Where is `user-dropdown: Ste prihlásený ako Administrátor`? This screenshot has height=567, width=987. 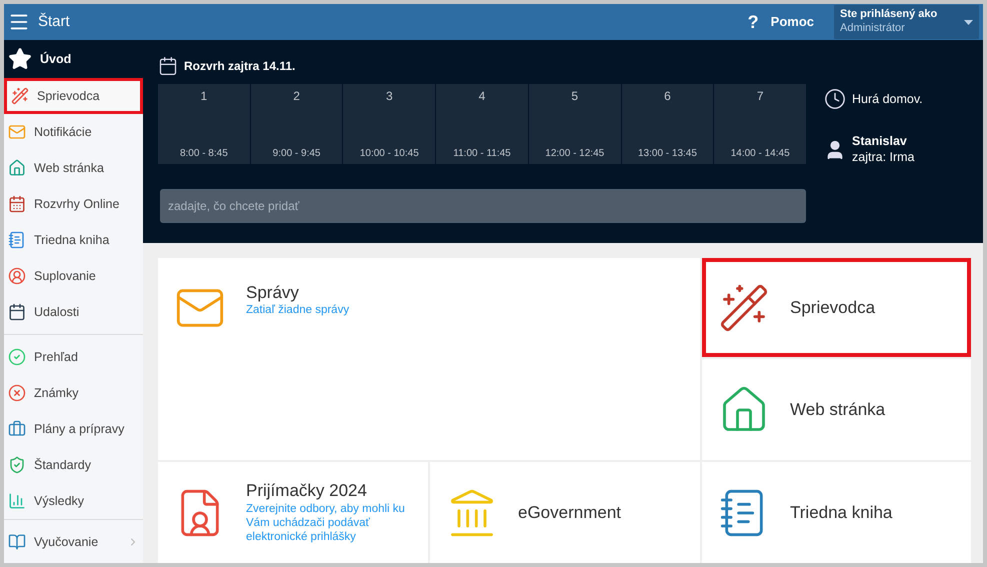 user-dropdown: Ste prihlásený ako Administrátor is located at coordinates (906, 22).